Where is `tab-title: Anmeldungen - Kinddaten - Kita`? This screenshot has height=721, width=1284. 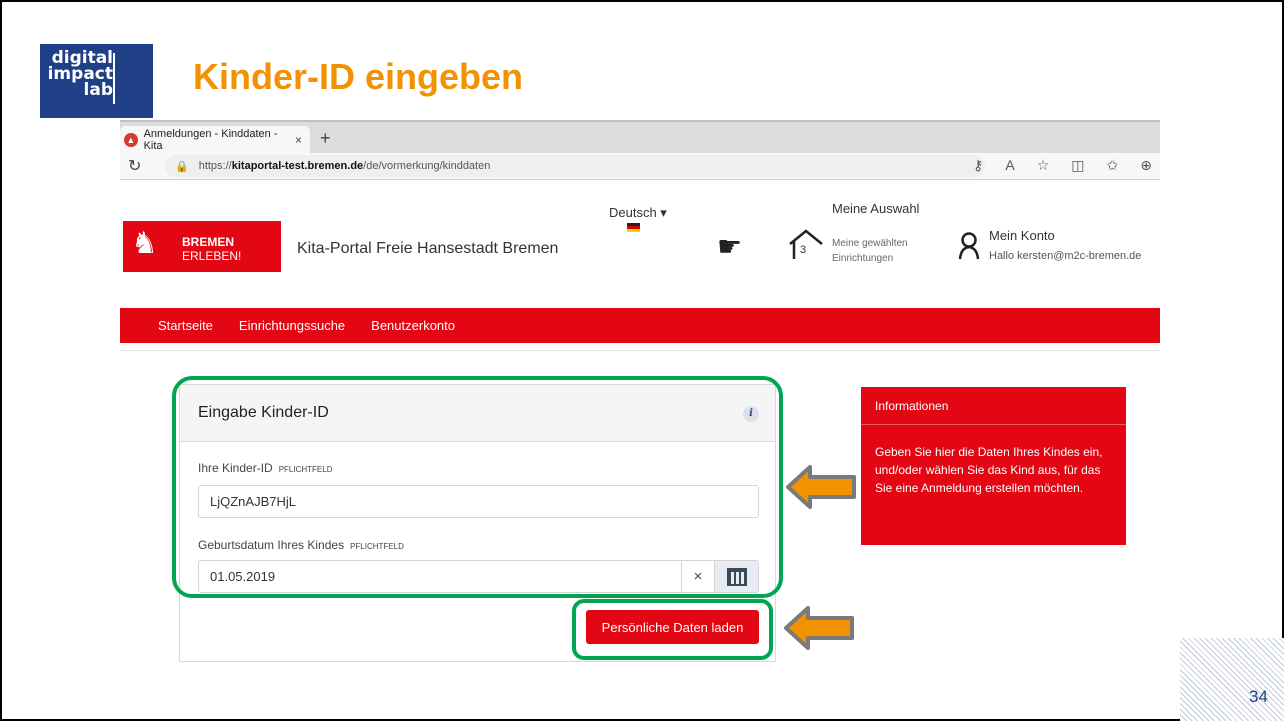 tab-title: Anmeldungen - Kinddaten - Kita is located at coordinates (210, 139).